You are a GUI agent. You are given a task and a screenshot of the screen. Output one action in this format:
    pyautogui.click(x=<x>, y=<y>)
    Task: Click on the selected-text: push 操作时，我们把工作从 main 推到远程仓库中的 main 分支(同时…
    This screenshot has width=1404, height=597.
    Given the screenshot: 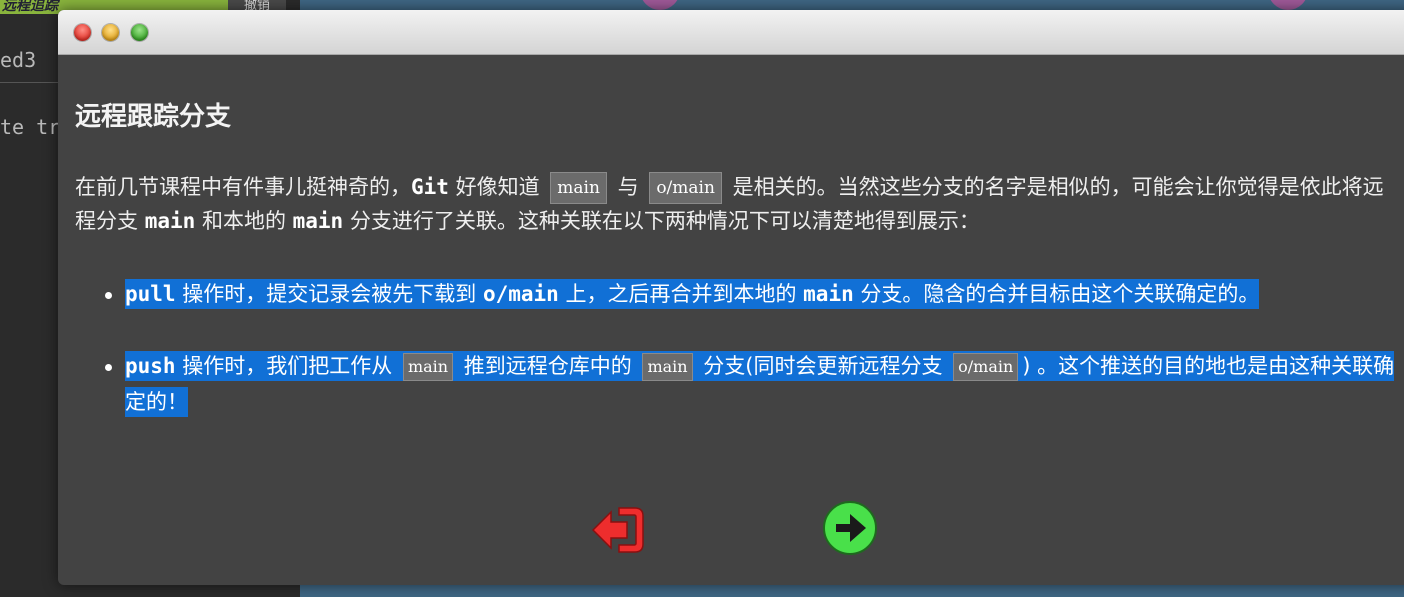 What is the action you would take?
    pyautogui.click(x=760, y=384)
    